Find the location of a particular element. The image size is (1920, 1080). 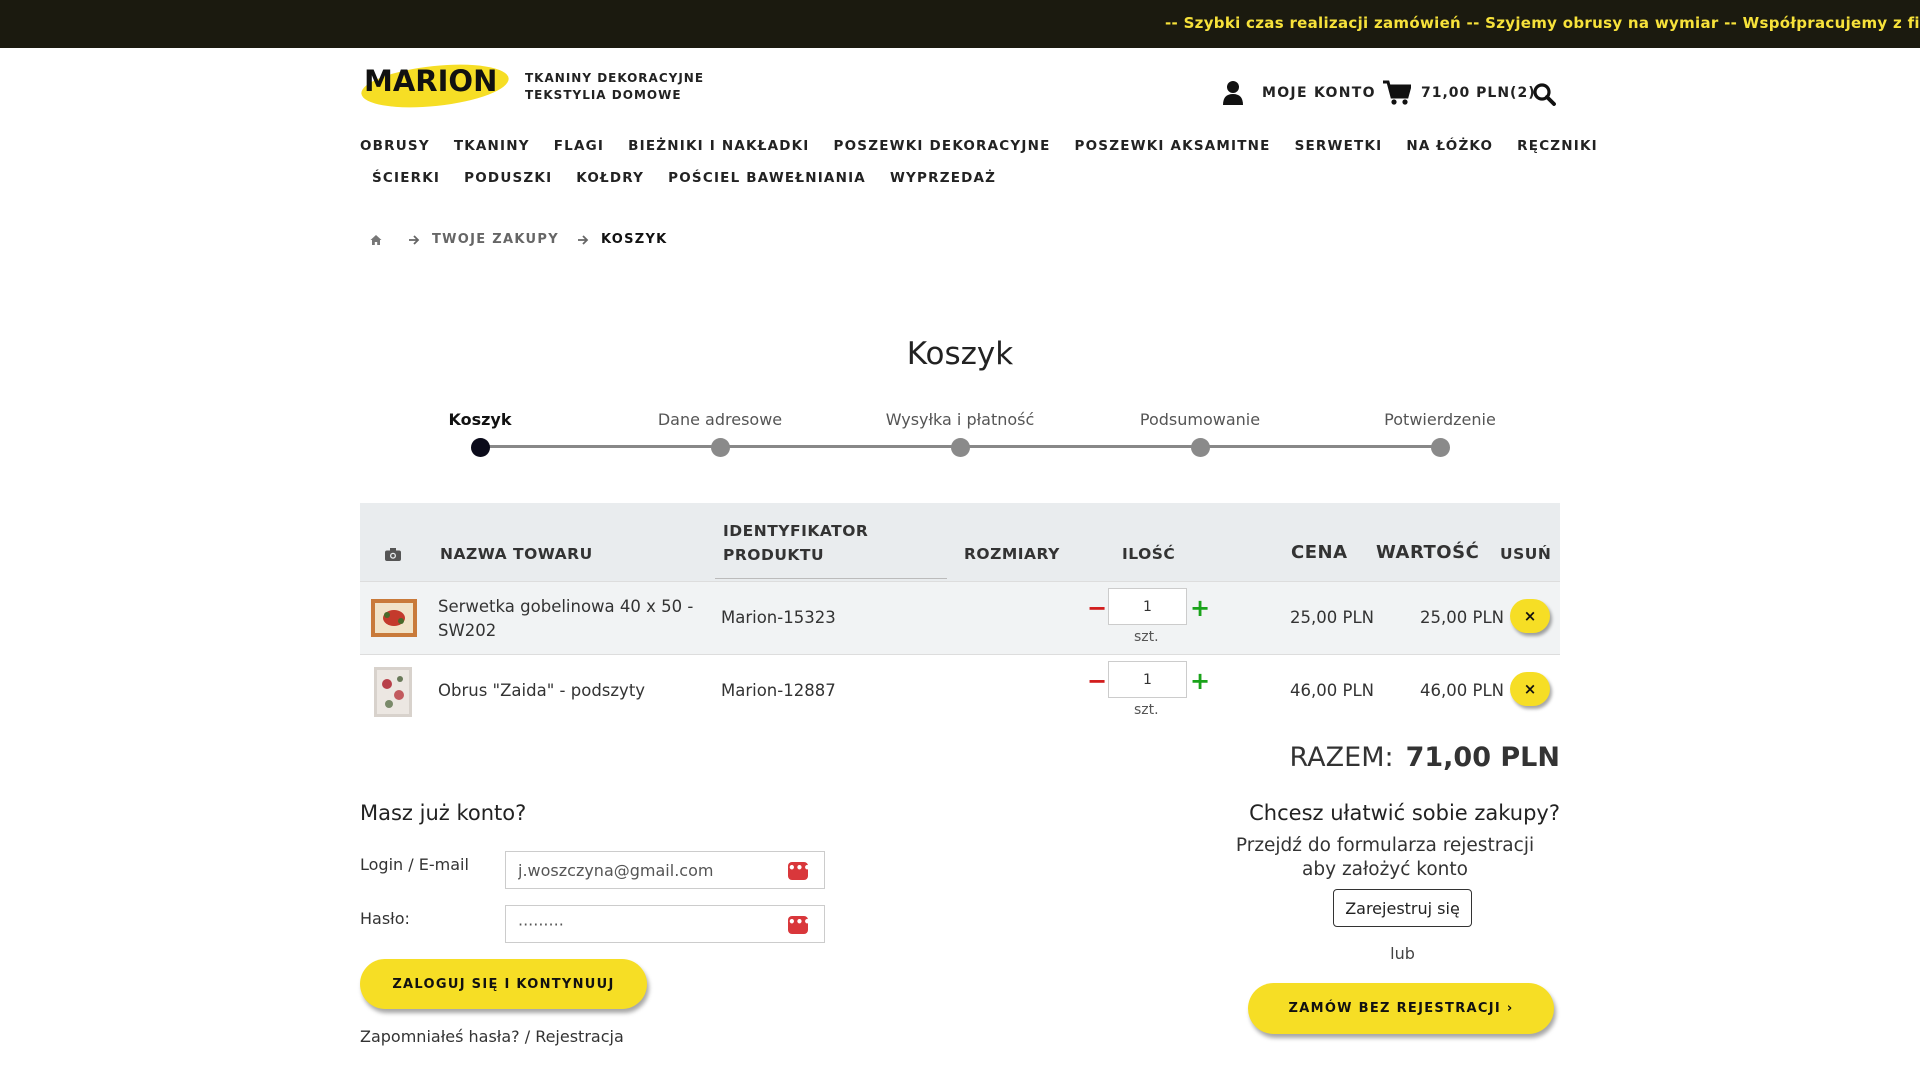

nav-item-poszewki-aksamitne: POSZEWKI AKSAMITNE is located at coordinates (1173, 146).